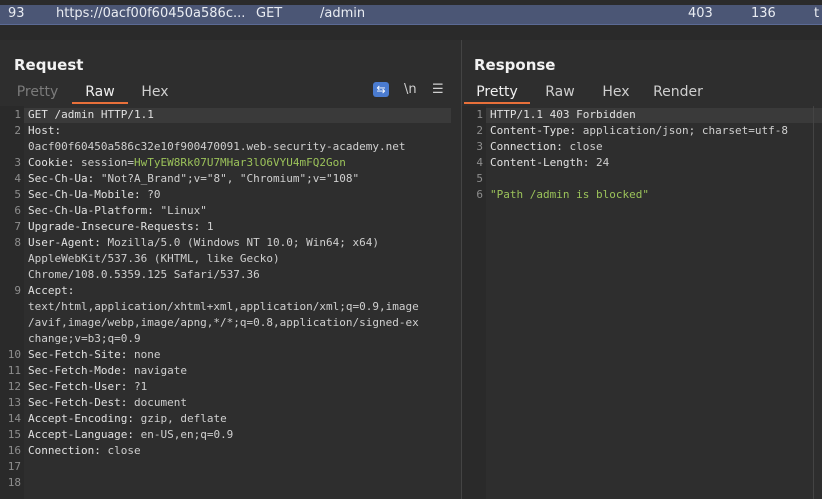 The width and height of the screenshot is (822, 499). I want to click on header-name: Upgrade-Insecure-Requests:, so click(117, 226).